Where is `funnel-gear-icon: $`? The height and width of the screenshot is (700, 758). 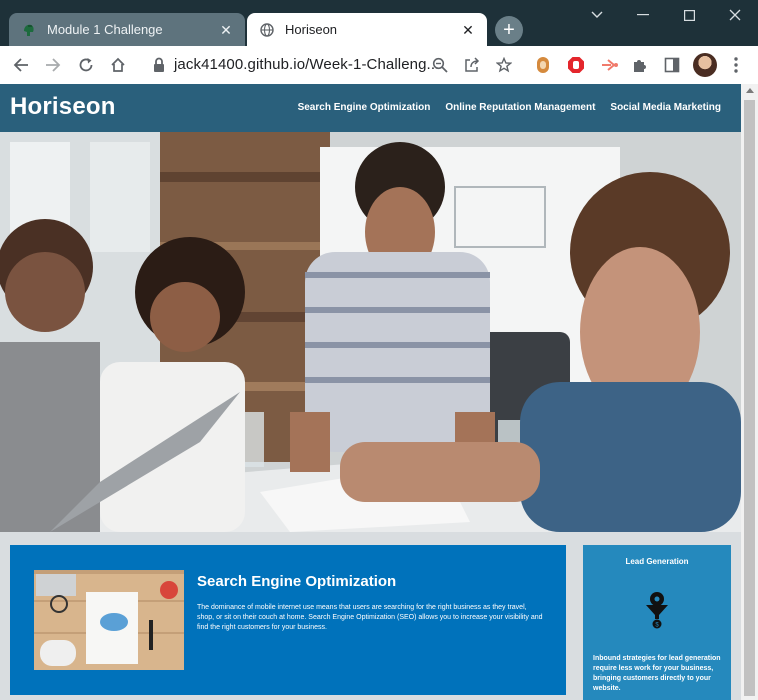 funnel-gear-icon: $ is located at coordinates (657, 610).